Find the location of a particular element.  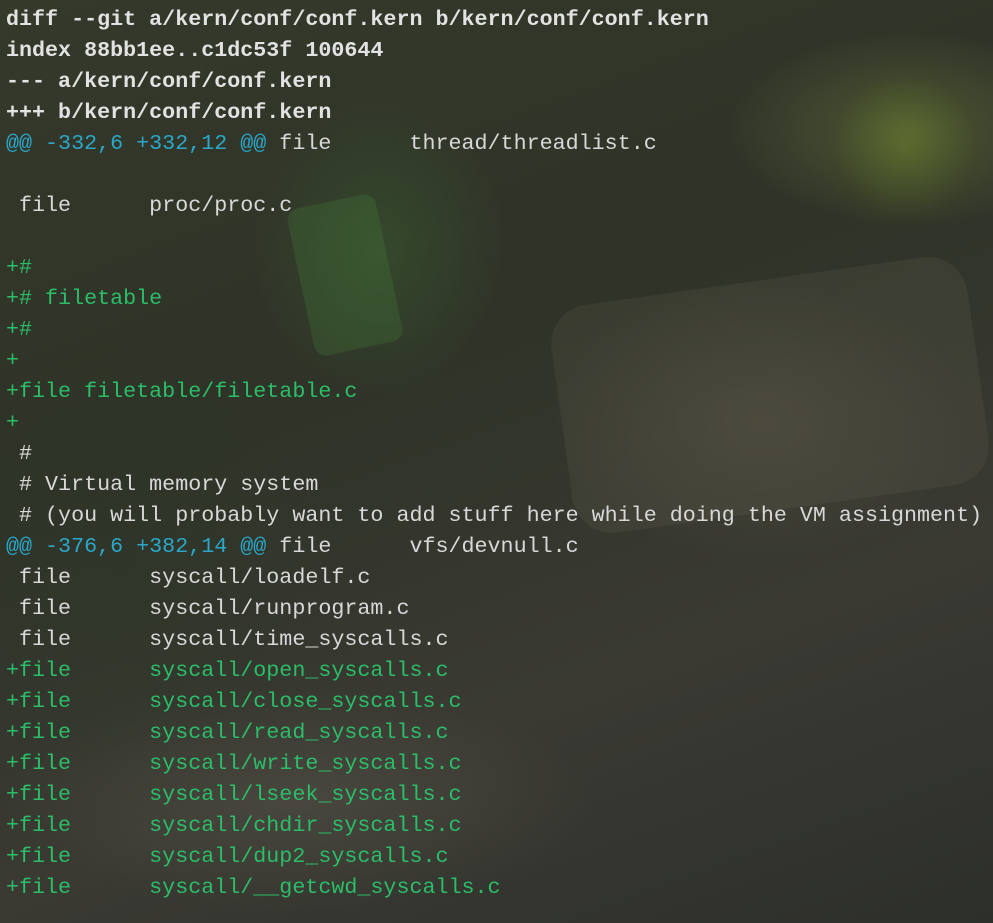

diff-line-text: file syscall/time_syscalls.c is located at coordinates (227, 639).